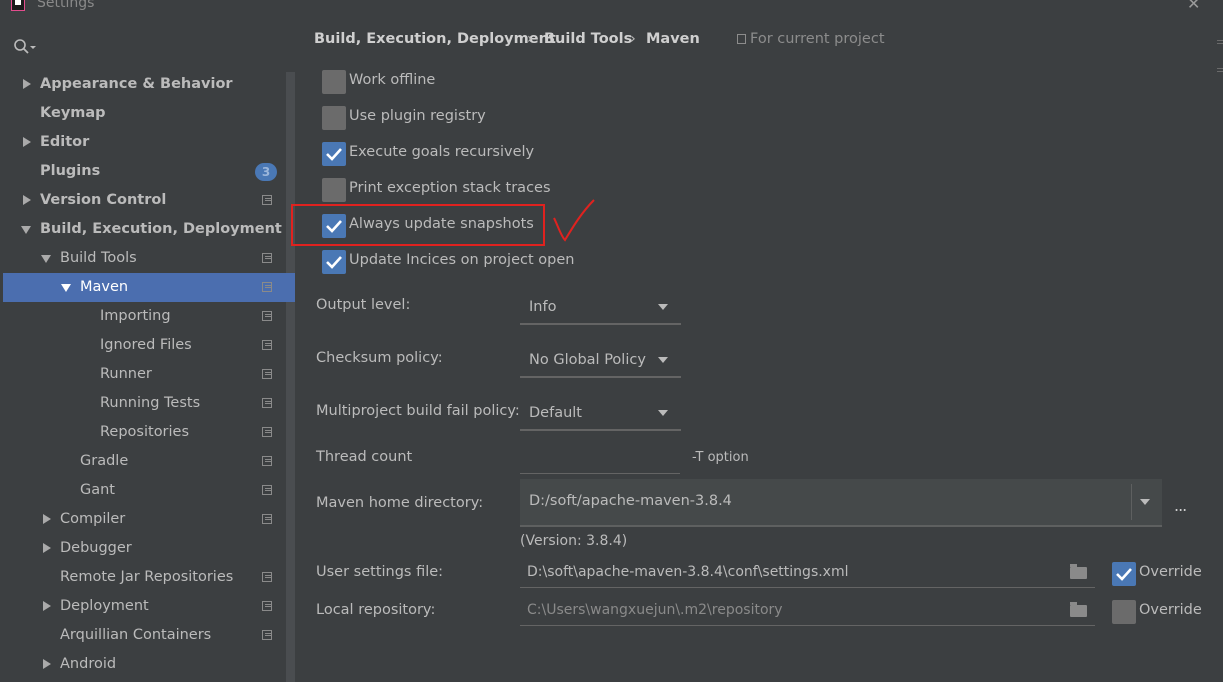 Image resolution: width=1223 pixels, height=682 pixels. Describe the element at coordinates (104, 606) in the screenshot. I see `sidebar-item-label: Deployment` at that location.